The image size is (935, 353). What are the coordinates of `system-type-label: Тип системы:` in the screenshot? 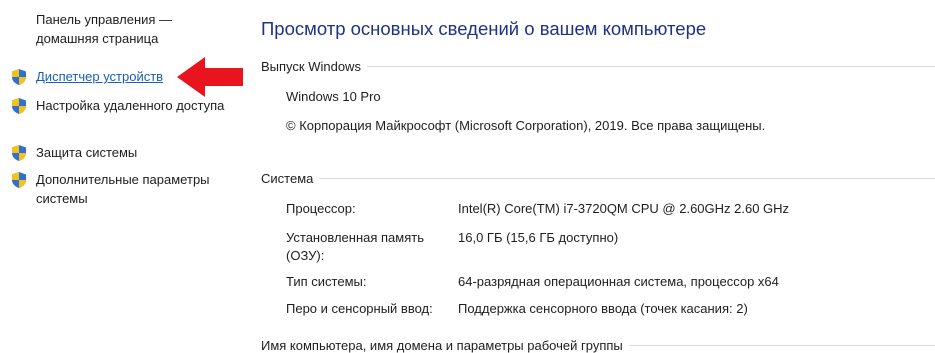 It's located at (326, 281).